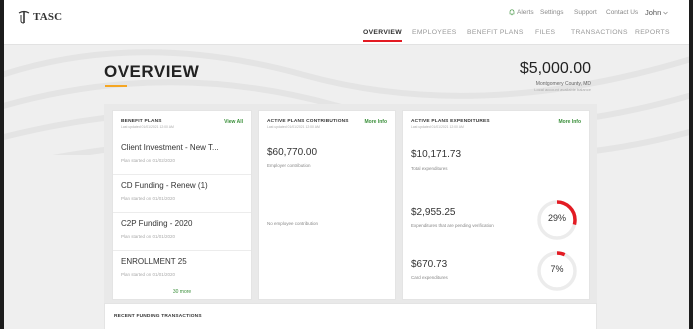 Image resolution: width=693 pixels, height=329 pixels. Describe the element at coordinates (429, 277) in the screenshot. I see `card-expenditures-label: Card expenditures` at that location.